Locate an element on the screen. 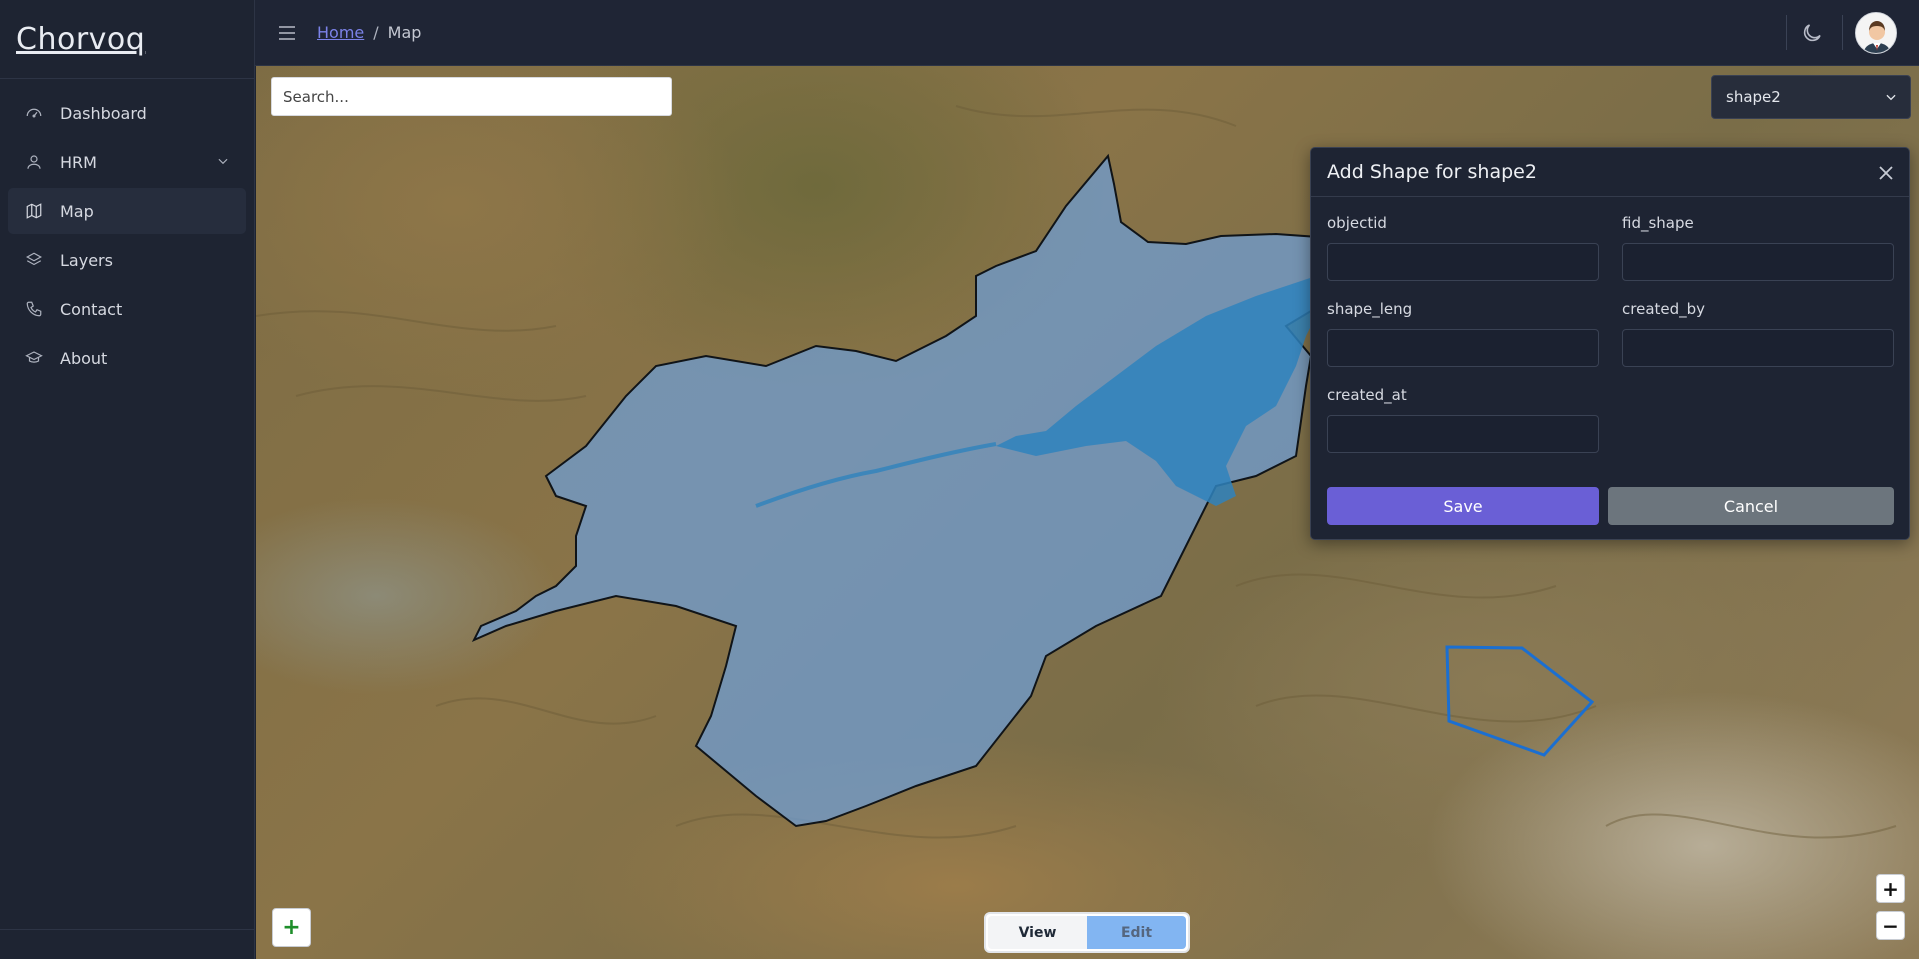  sidebar-item-label: About is located at coordinates (84, 358).